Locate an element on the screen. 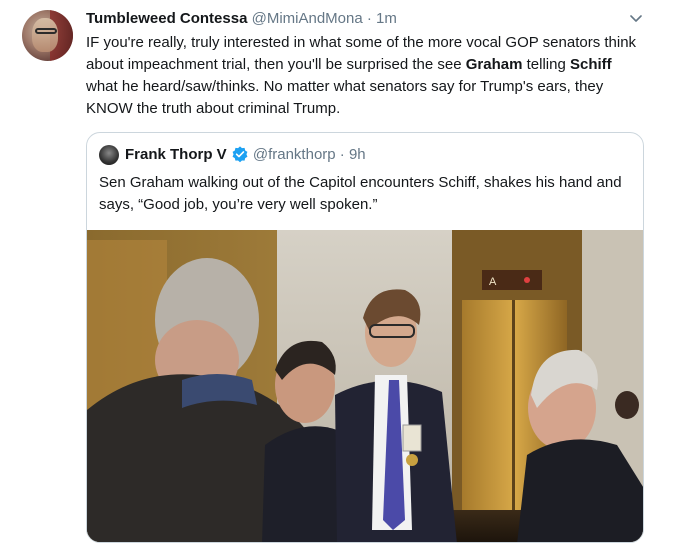  center-man-badge is located at coordinates (412, 438).